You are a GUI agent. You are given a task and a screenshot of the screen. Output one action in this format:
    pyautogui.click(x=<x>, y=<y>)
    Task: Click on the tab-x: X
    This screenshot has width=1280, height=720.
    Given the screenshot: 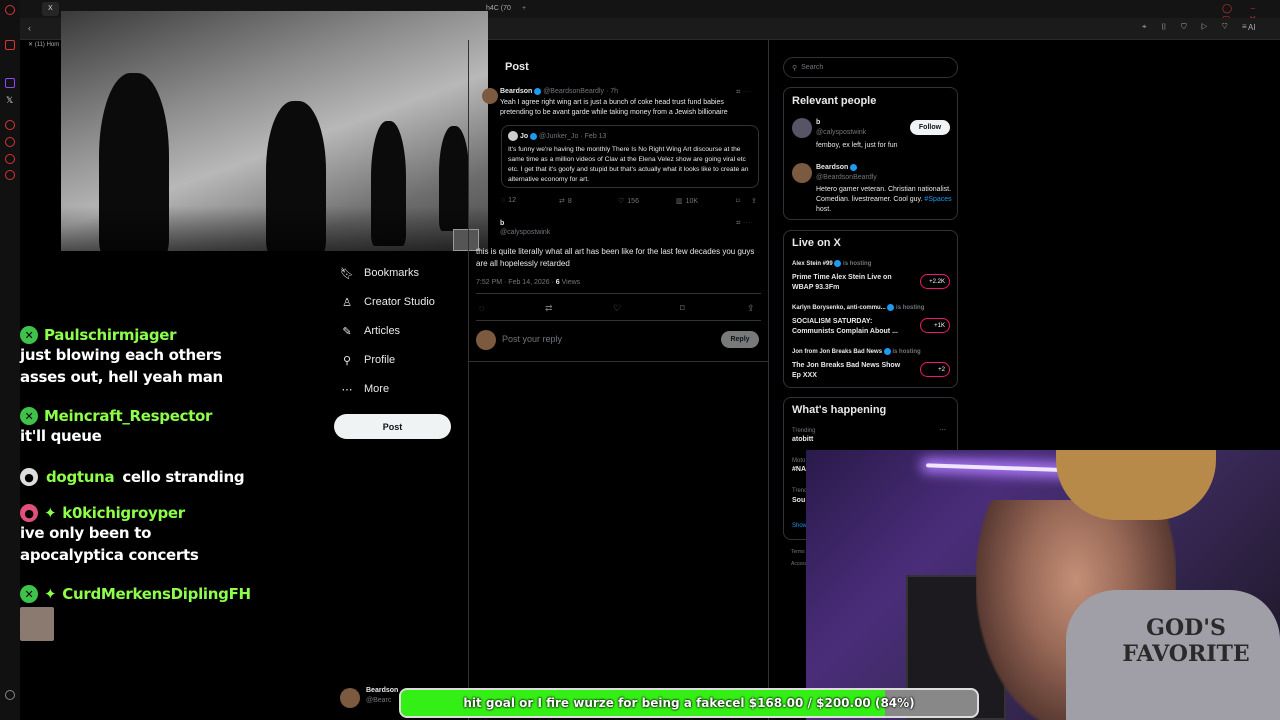 What is the action you would take?
    pyautogui.click(x=50, y=9)
    